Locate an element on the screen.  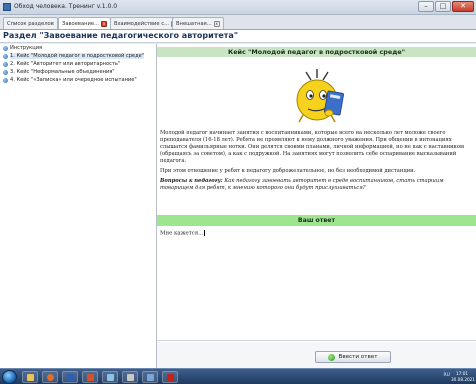
question-label: Вопросы к педагогу: is located at coordinates (191, 181).